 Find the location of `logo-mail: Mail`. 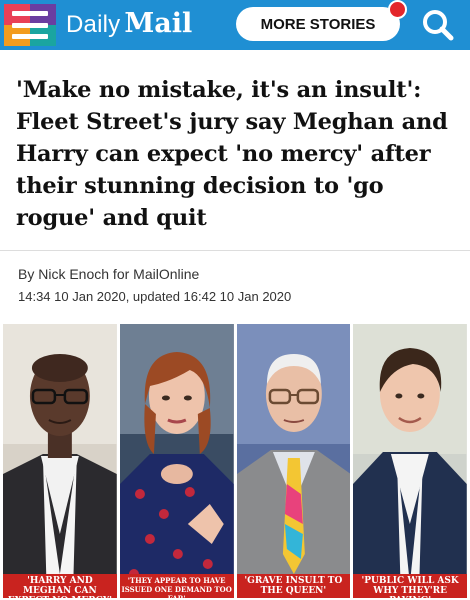

logo-mail: Mail is located at coordinates (158, 23).